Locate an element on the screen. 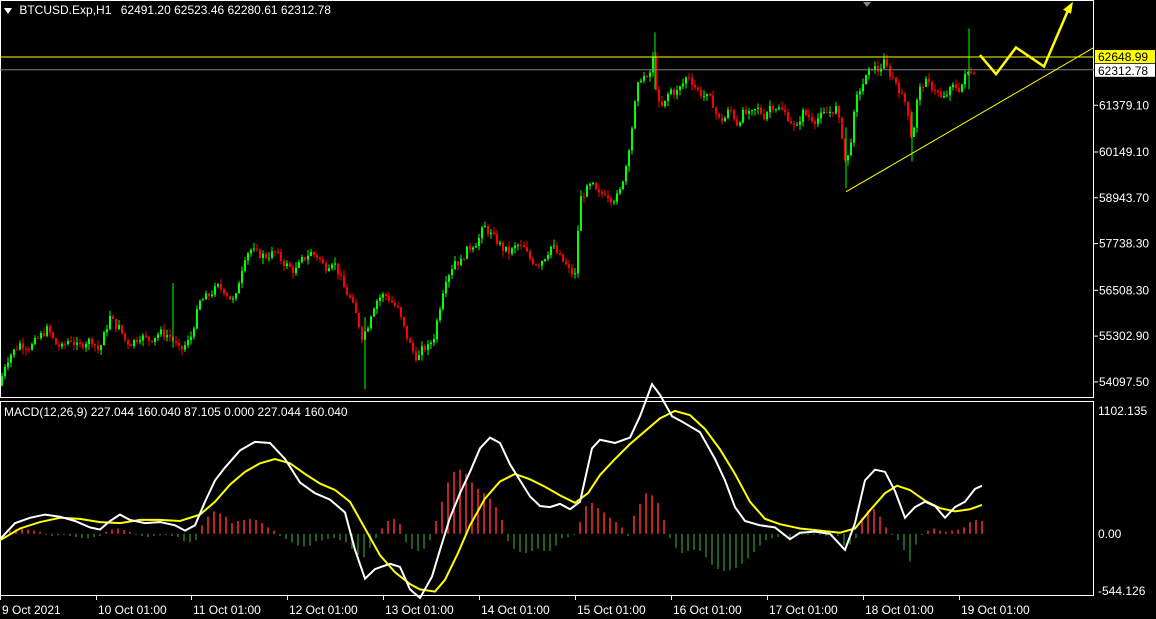 The height and width of the screenshot is (619, 1156). dropdown-triangle-icon is located at coordinates (8, 10).